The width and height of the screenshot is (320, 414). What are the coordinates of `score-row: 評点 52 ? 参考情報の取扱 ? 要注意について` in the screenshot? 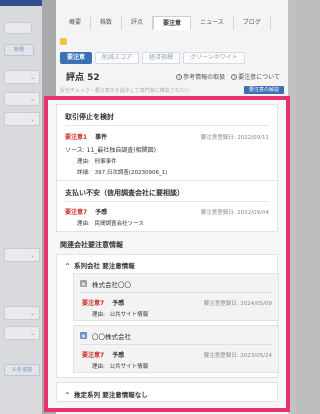 It's located at (172, 76).